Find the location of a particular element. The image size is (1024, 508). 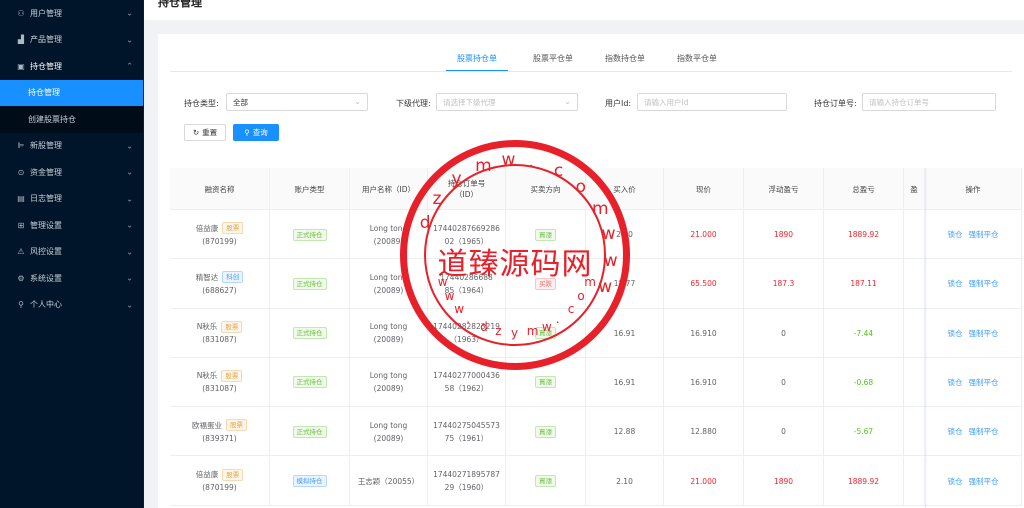

person-icon: ⚲ is located at coordinates (21, 305).